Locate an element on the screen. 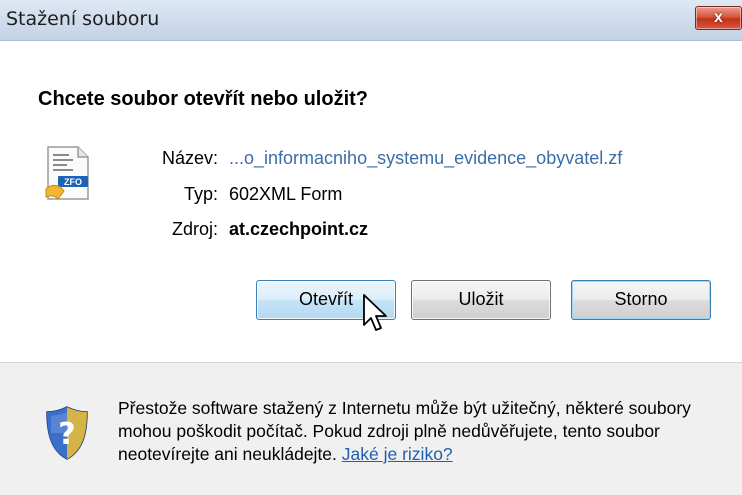 Image resolution: width=742 pixels, height=495 pixels. name-label: Název: is located at coordinates (189, 158).